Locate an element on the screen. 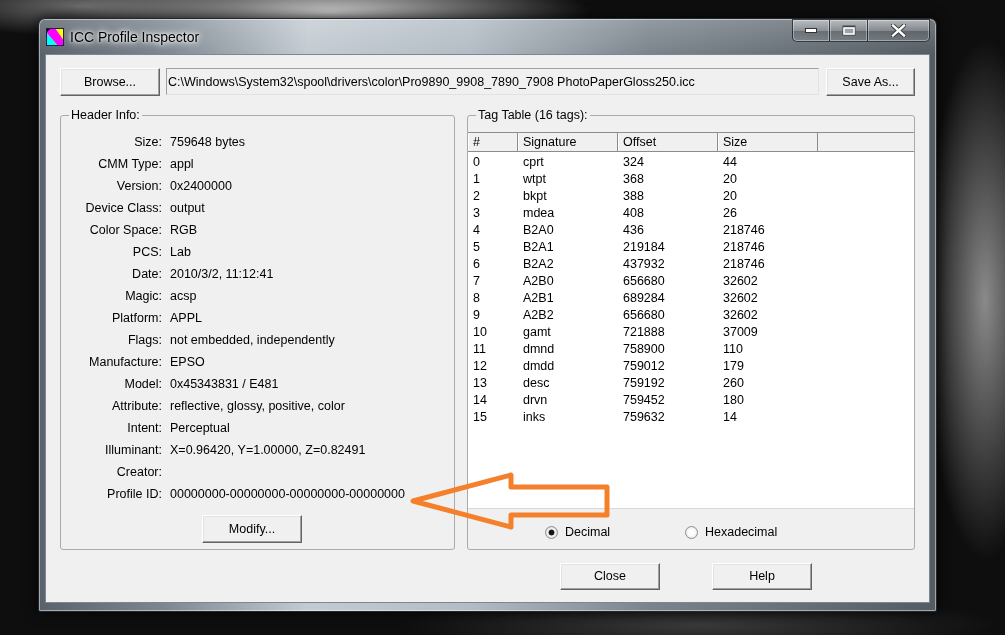 The image size is (1005, 635). table-cell-text: 110 is located at coordinates (733, 349).